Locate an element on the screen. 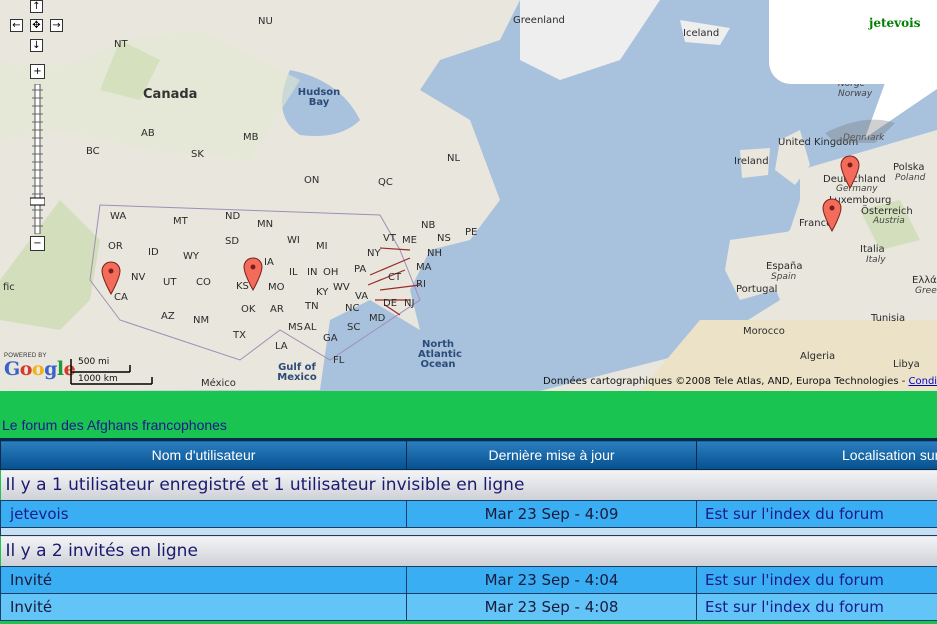 The width and height of the screenshot is (937, 624). map-label-state: NY is located at coordinates (374, 253).